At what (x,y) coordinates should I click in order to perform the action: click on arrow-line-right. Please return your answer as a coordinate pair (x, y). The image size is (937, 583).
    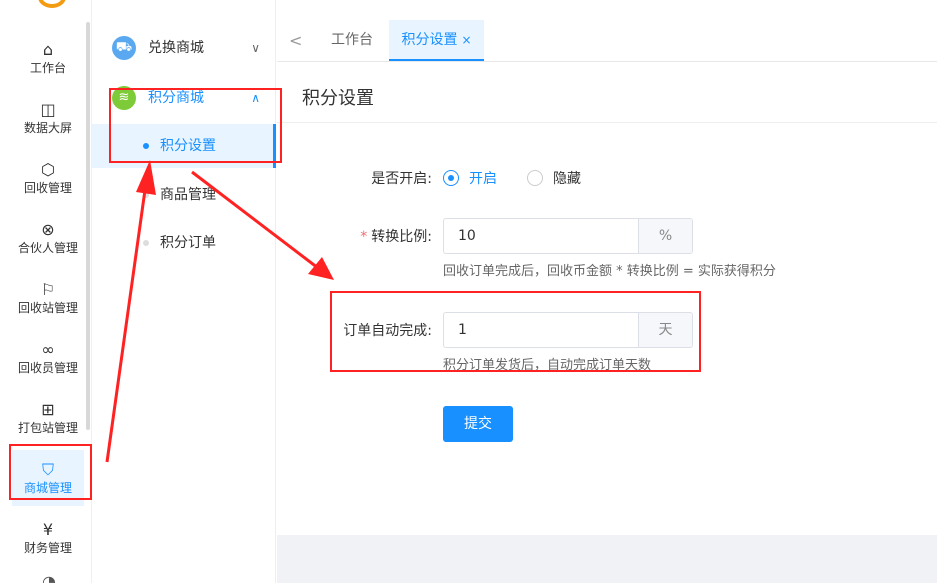
    Looking at the image, I should click on (255, 220).